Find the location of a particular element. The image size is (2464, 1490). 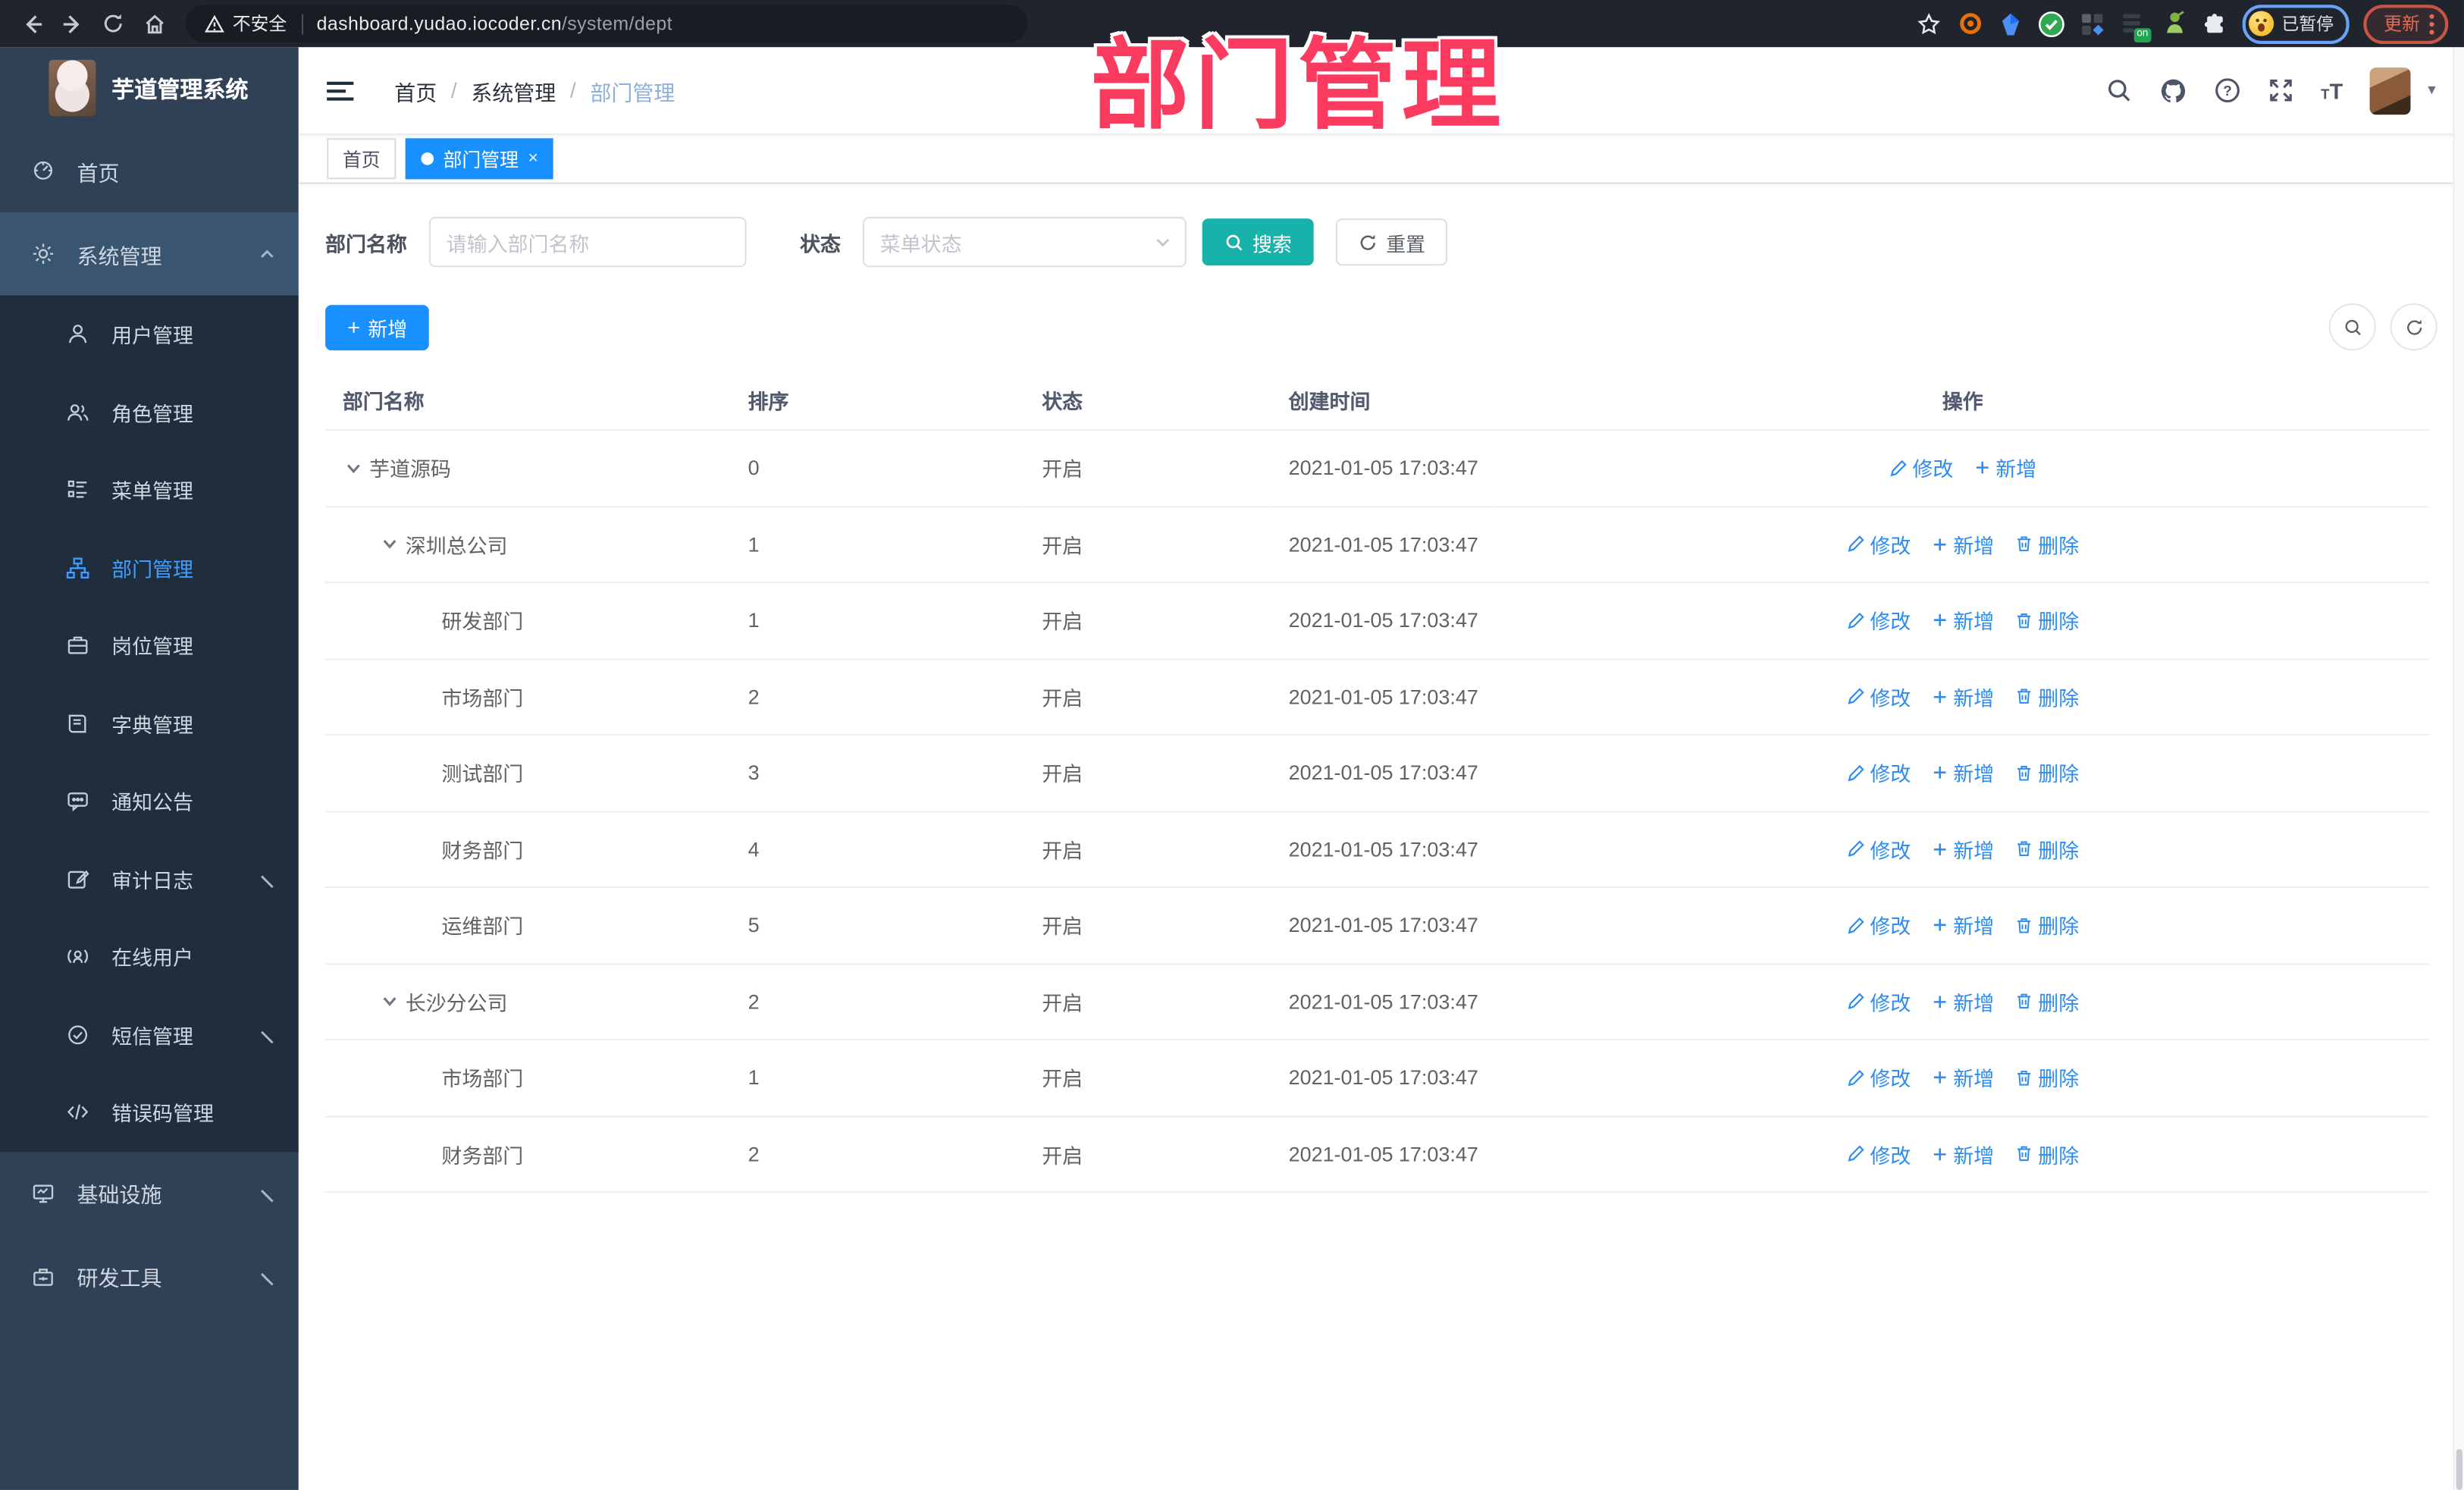

sidebar-item-3-item: 角色管理 is located at coordinates (150, 412).